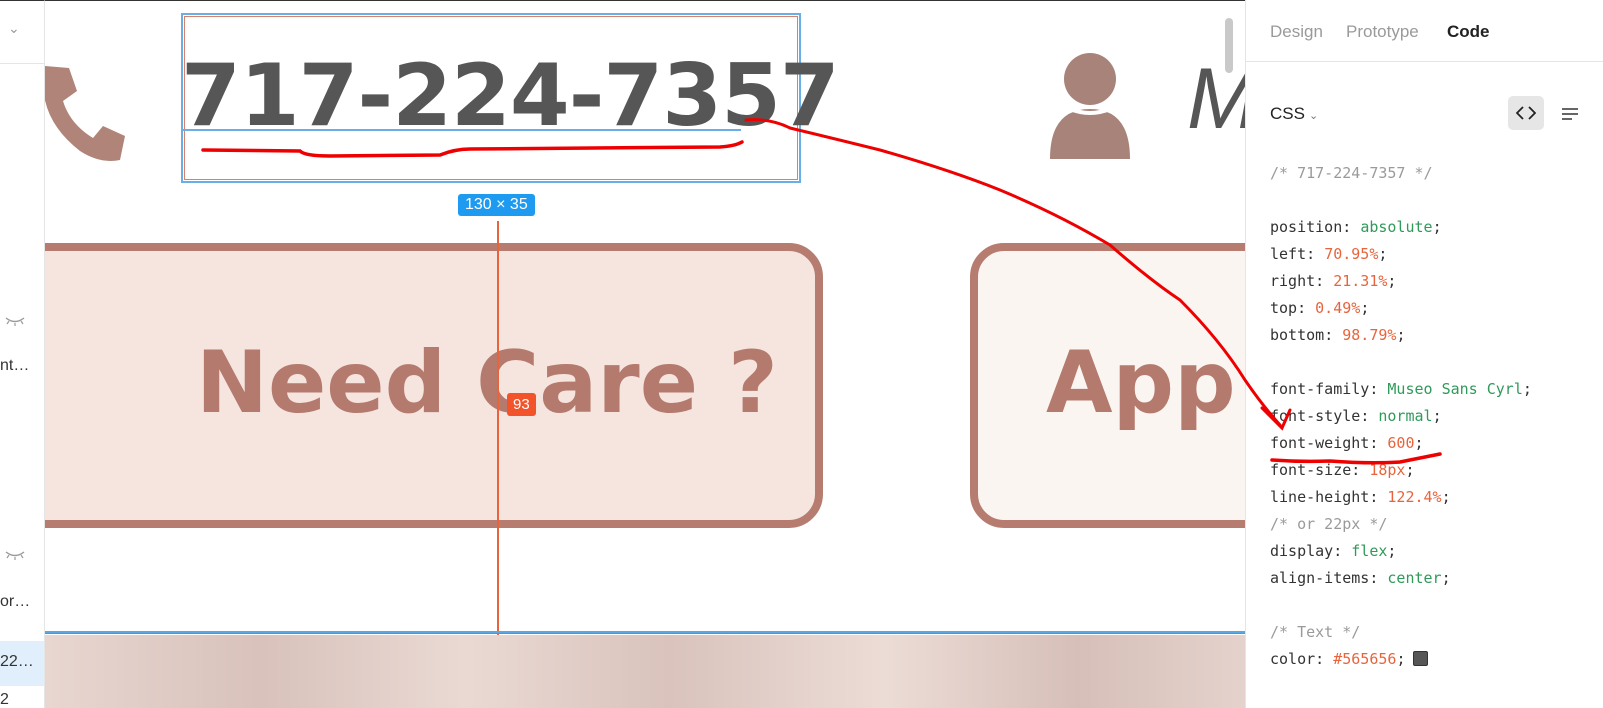 The height and width of the screenshot is (708, 1603). What do you see at coordinates (1338, 308) in the screenshot?
I see `code-value: 0.49%` at bounding box center [1338, 308].